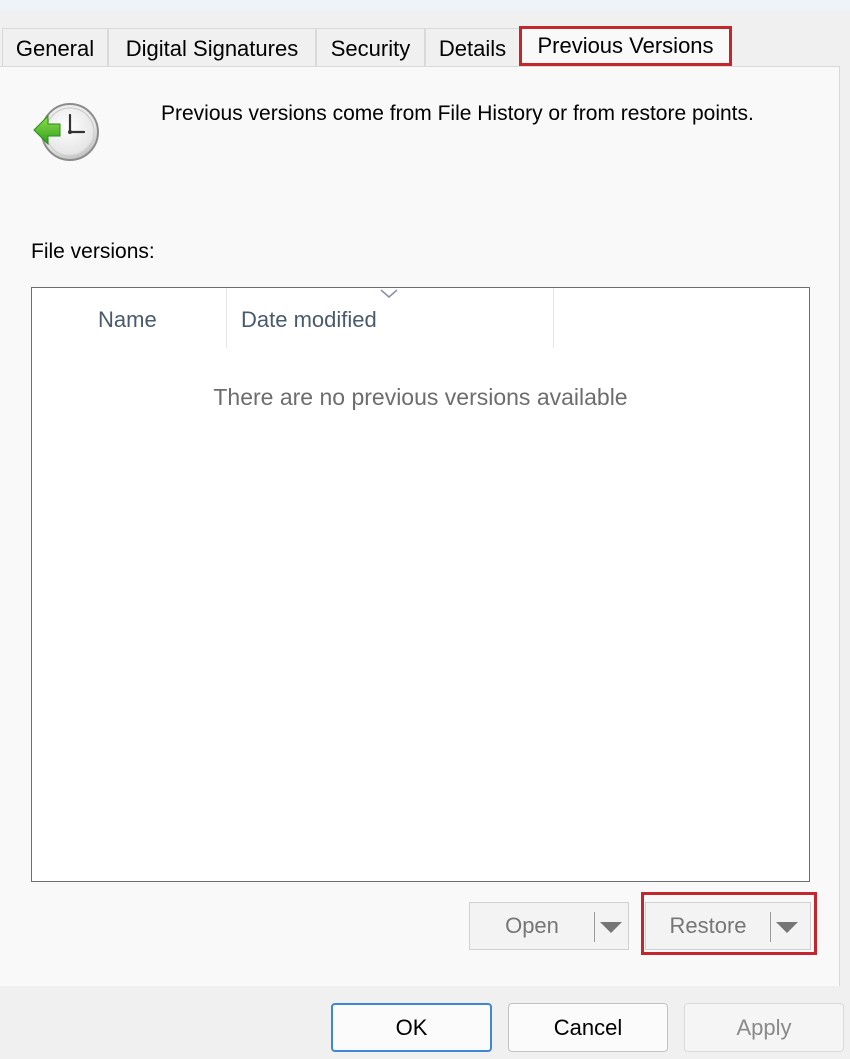 The width and height of the screenshot is (850, 1059). Describe the element at coordinates (55, 47) in the screenshot. I see `tab-general: General` at that location.